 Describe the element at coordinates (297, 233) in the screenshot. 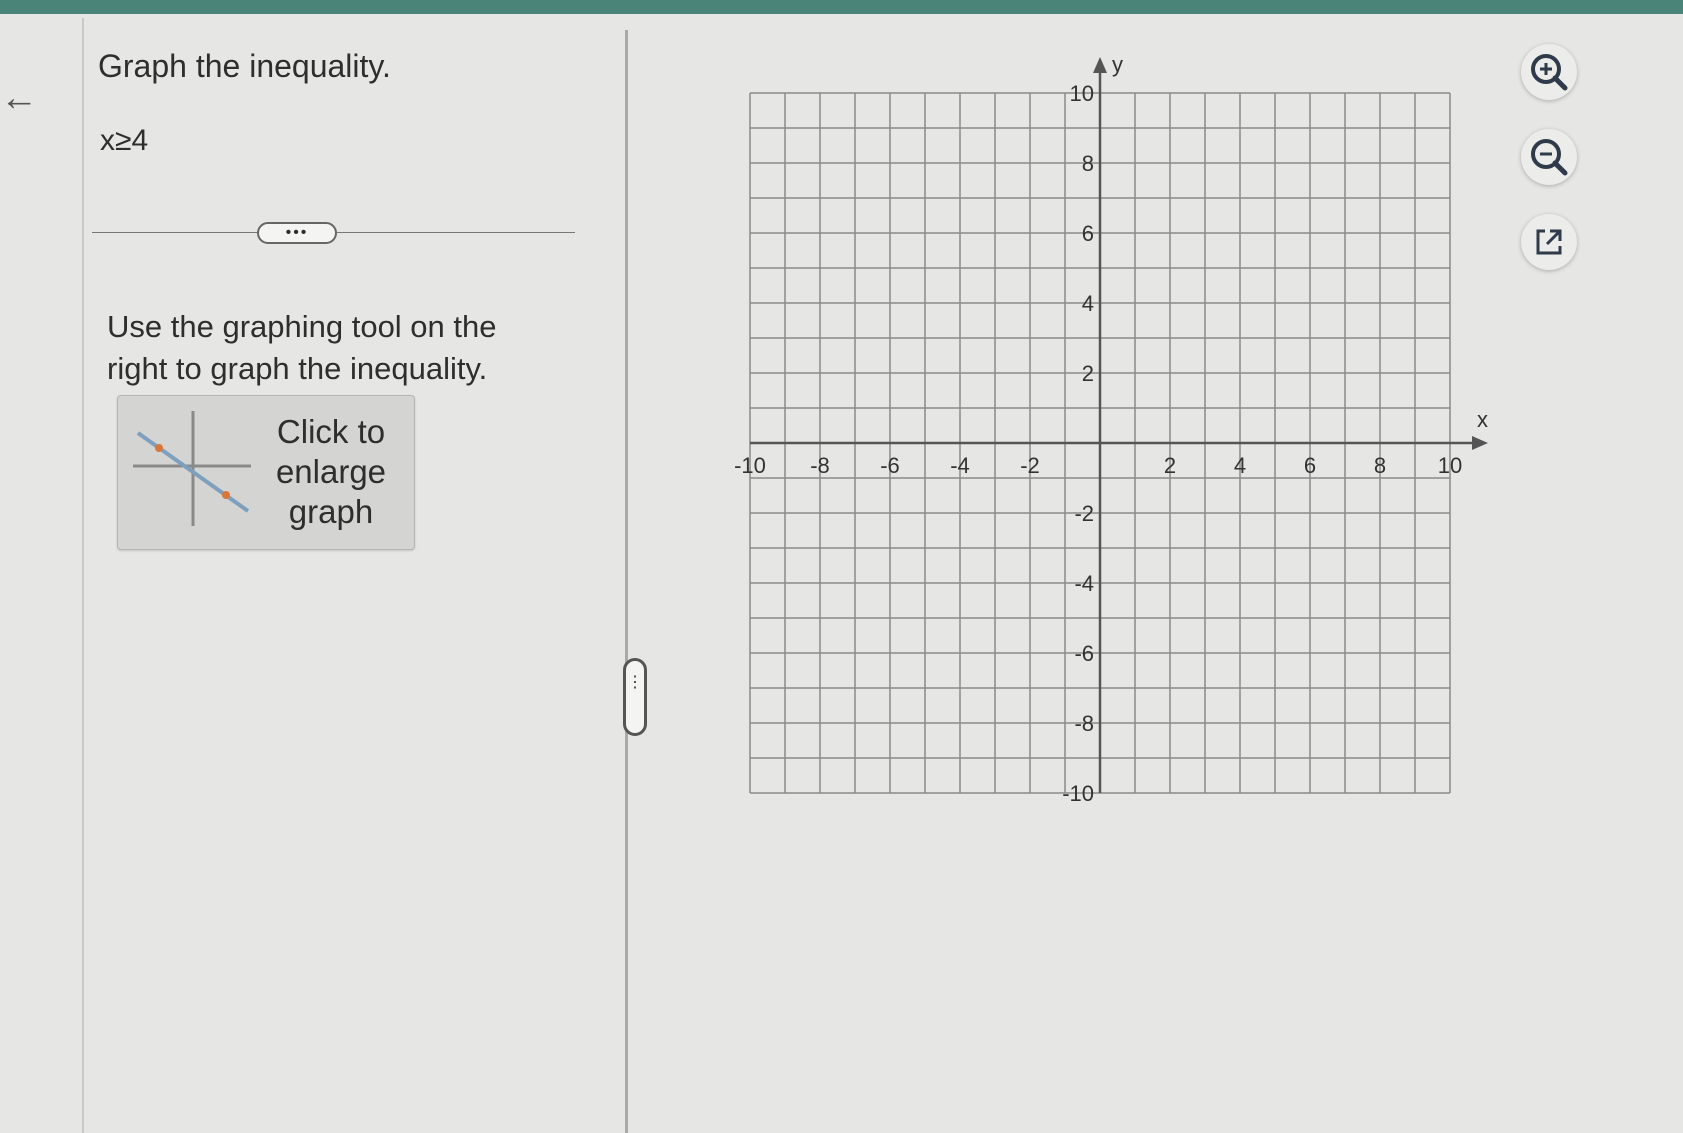

I see `show-more-button: •••` at that location.